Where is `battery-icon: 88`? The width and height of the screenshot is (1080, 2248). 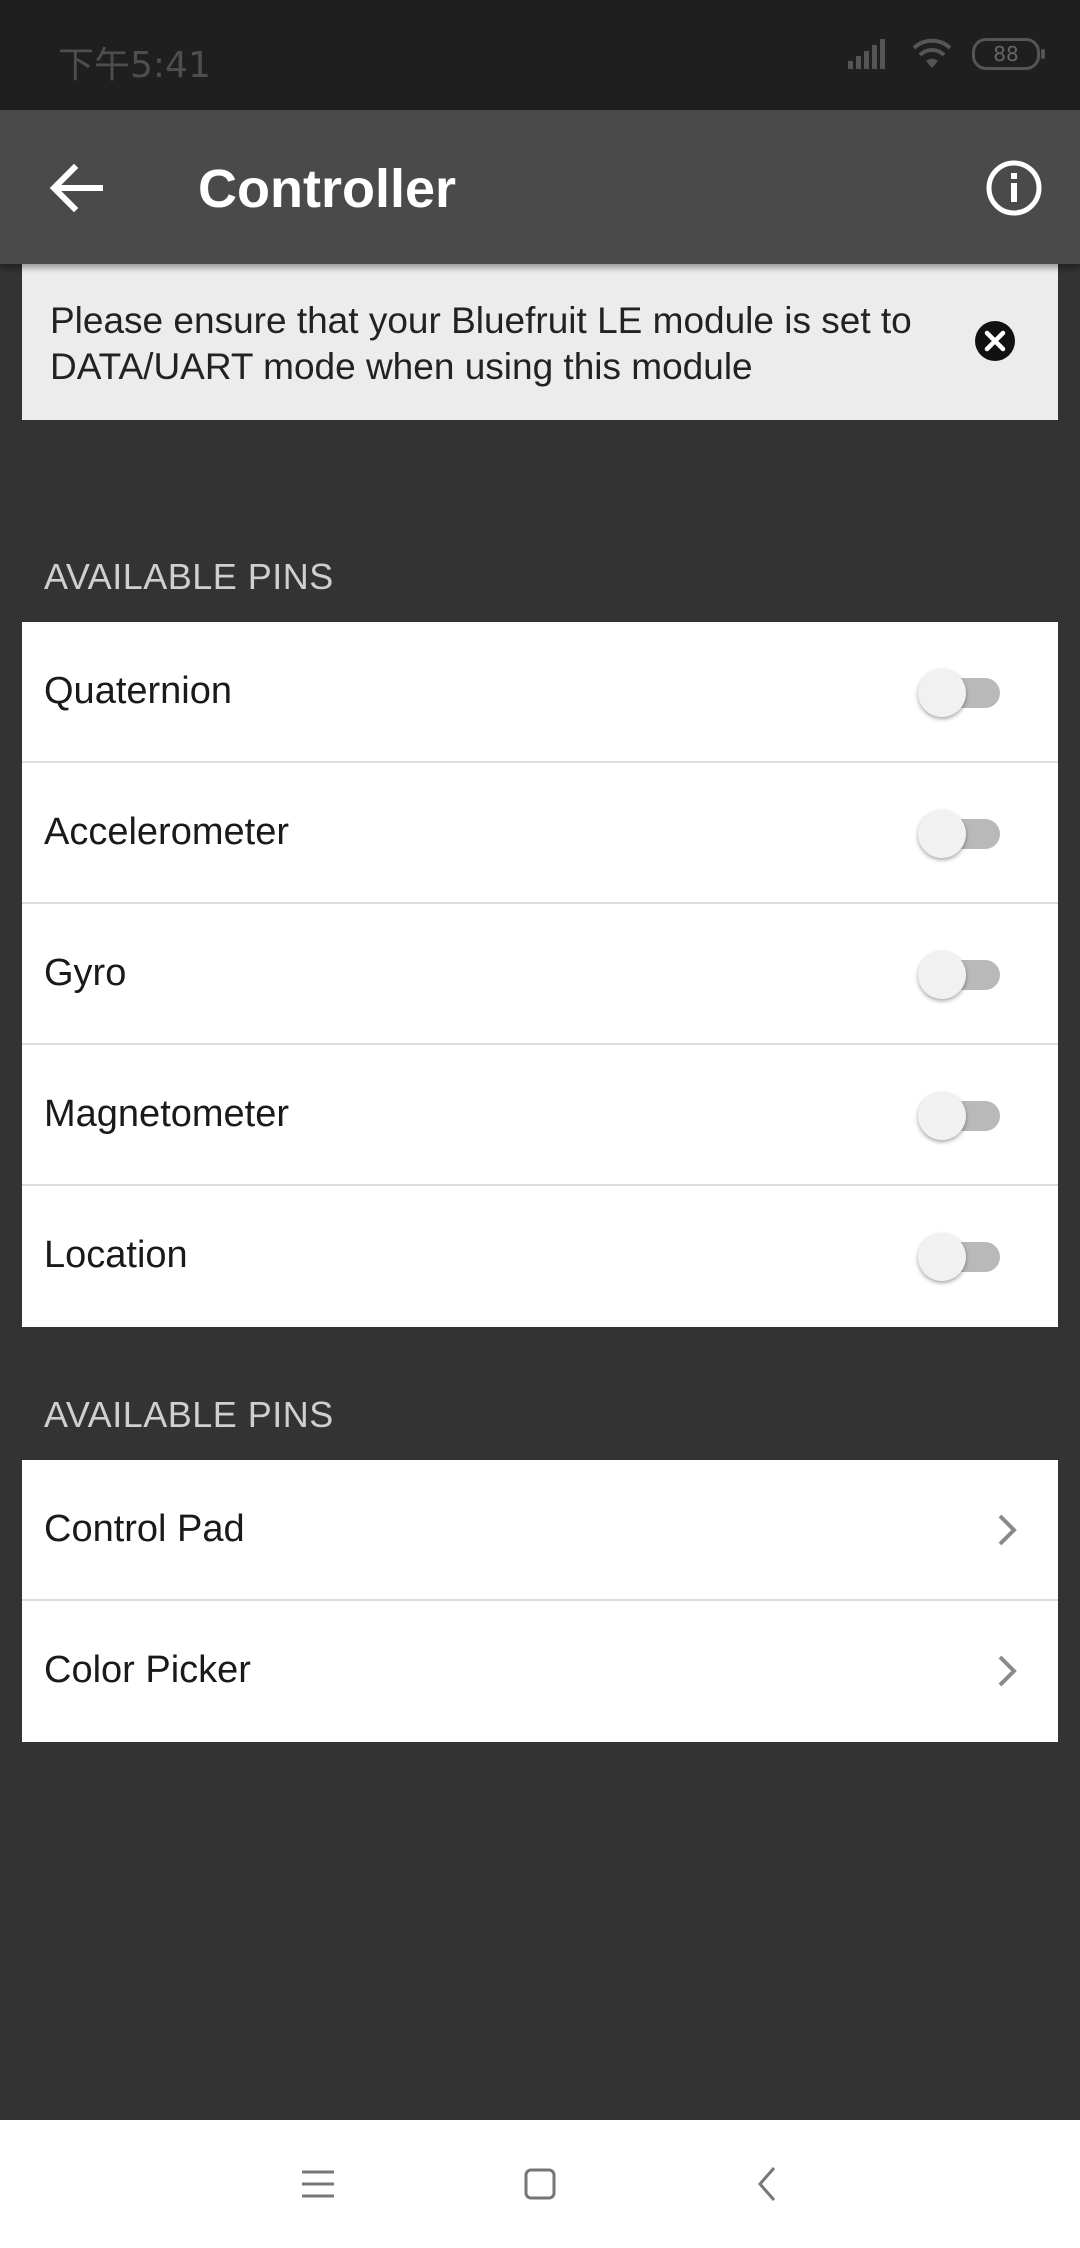 battery-icon: 88 is located at coordinates (1008, 54).